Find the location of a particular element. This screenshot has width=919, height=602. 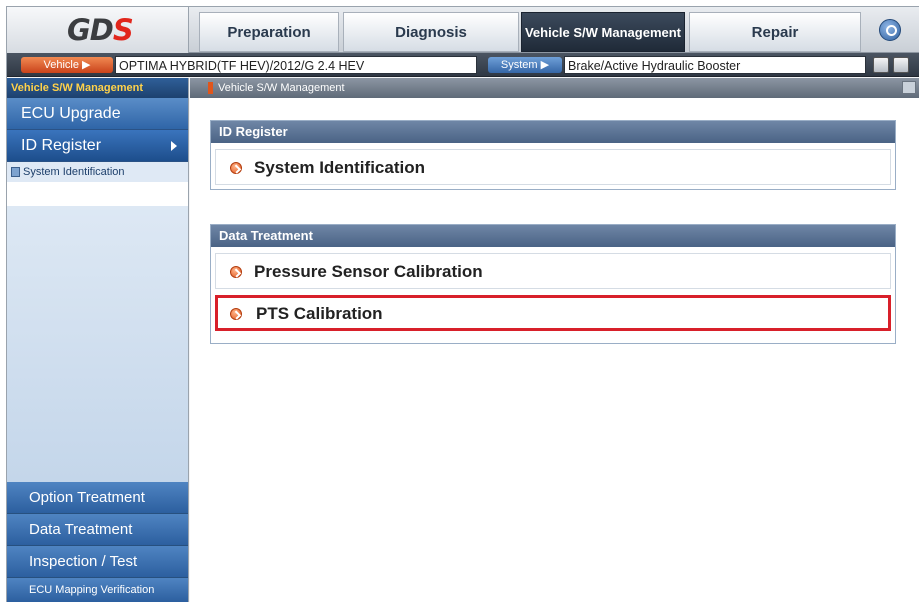

sidebar-item-id-register: ID Register is located at coordinates (97, 146).